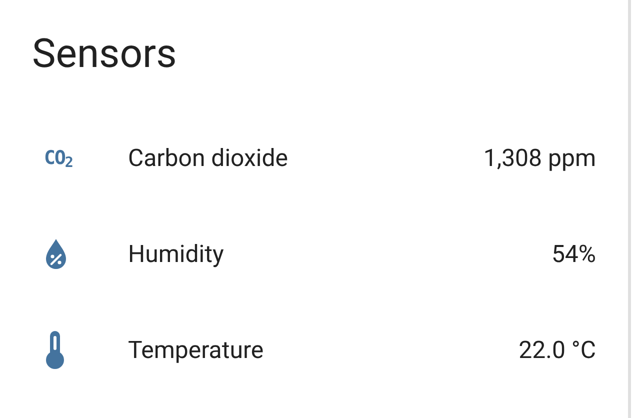 The image size is (634, 418). What do you see at coordinates (196, 350) in the screenshot?
I see `sensor-name: Temperature` at bounding box center [196, 350].